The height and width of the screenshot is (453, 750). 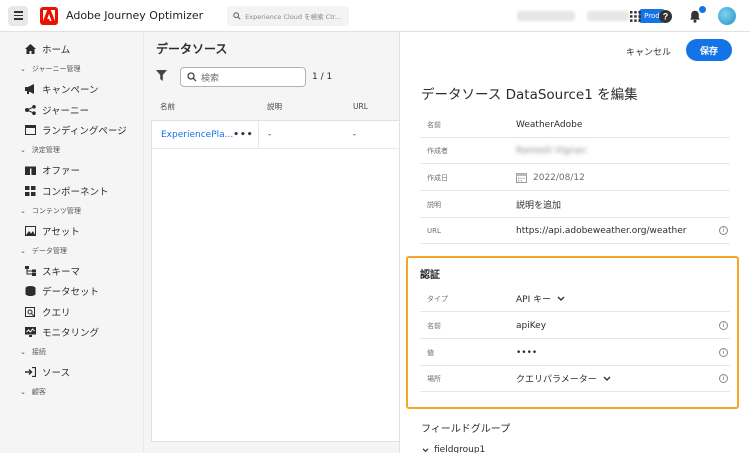 What do you see at coordinates (534, 300) in the screenshot?
I see `auth-type-value: API キー` at bounding box center [534, 300].